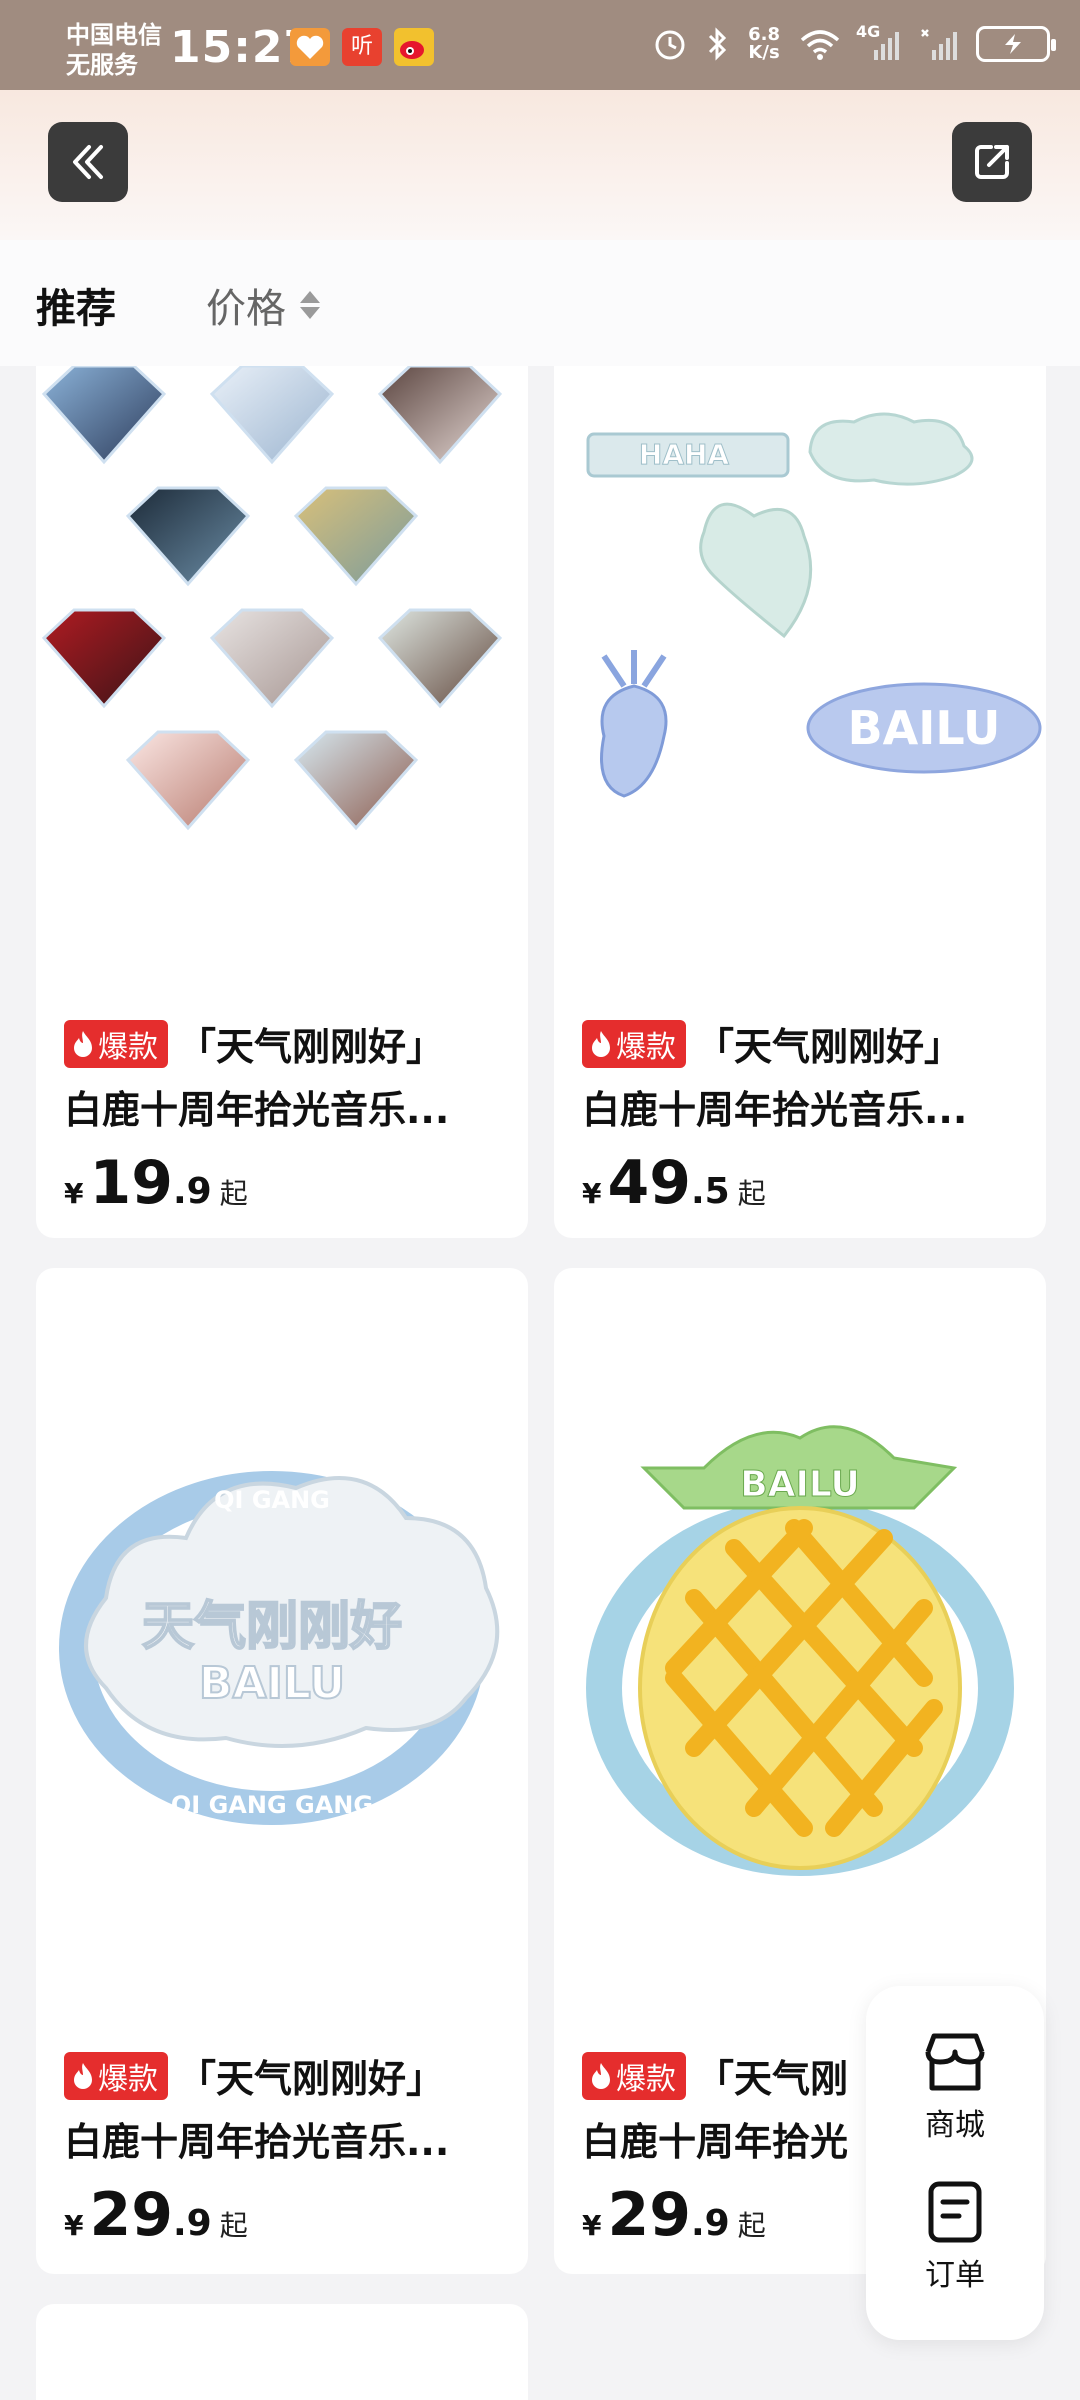  I want to click on mall-button: 商城, so click(955, 2088).